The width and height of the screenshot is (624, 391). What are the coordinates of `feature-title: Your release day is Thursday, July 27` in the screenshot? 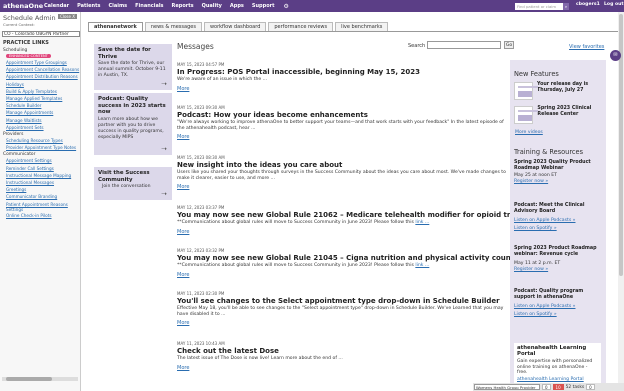 It's located at (567, 91).